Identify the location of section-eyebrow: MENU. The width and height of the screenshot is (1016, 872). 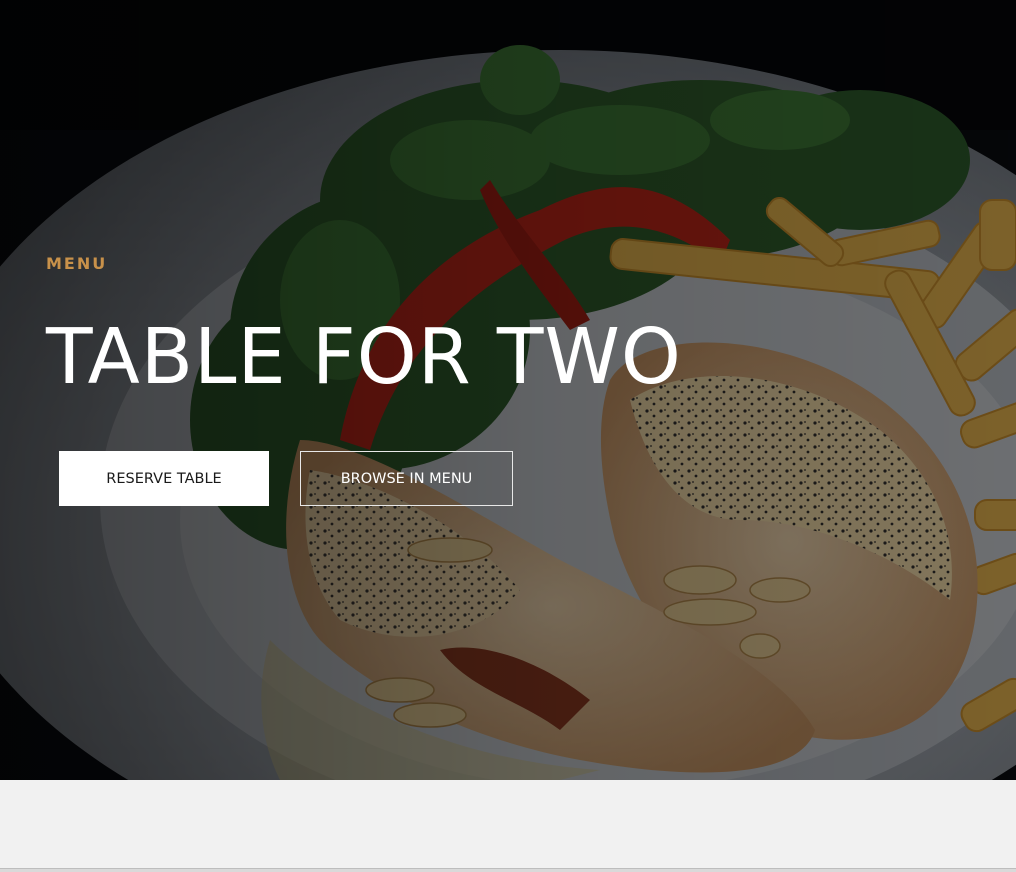
(77, 263).